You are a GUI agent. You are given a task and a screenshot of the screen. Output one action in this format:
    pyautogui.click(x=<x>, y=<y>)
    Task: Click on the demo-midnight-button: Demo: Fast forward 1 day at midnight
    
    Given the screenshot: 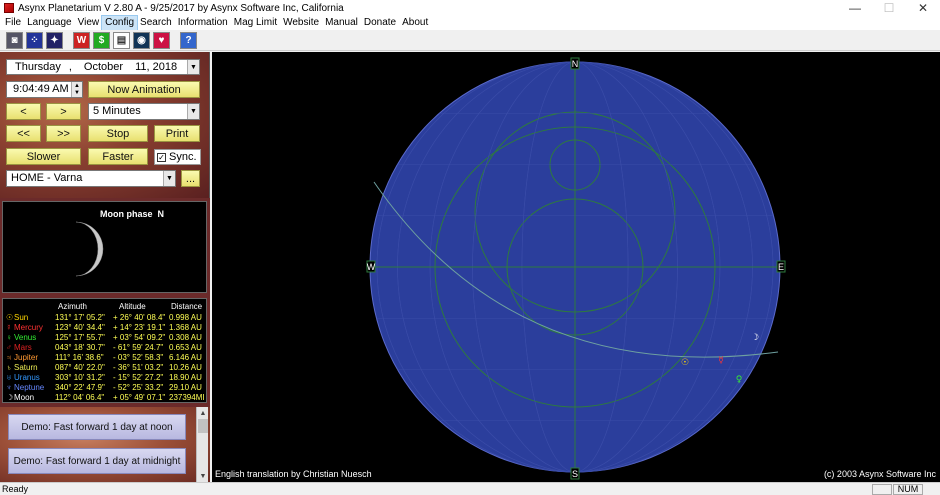 What is the action you would take?
    pyautogui.click(x=97, y=461)
    